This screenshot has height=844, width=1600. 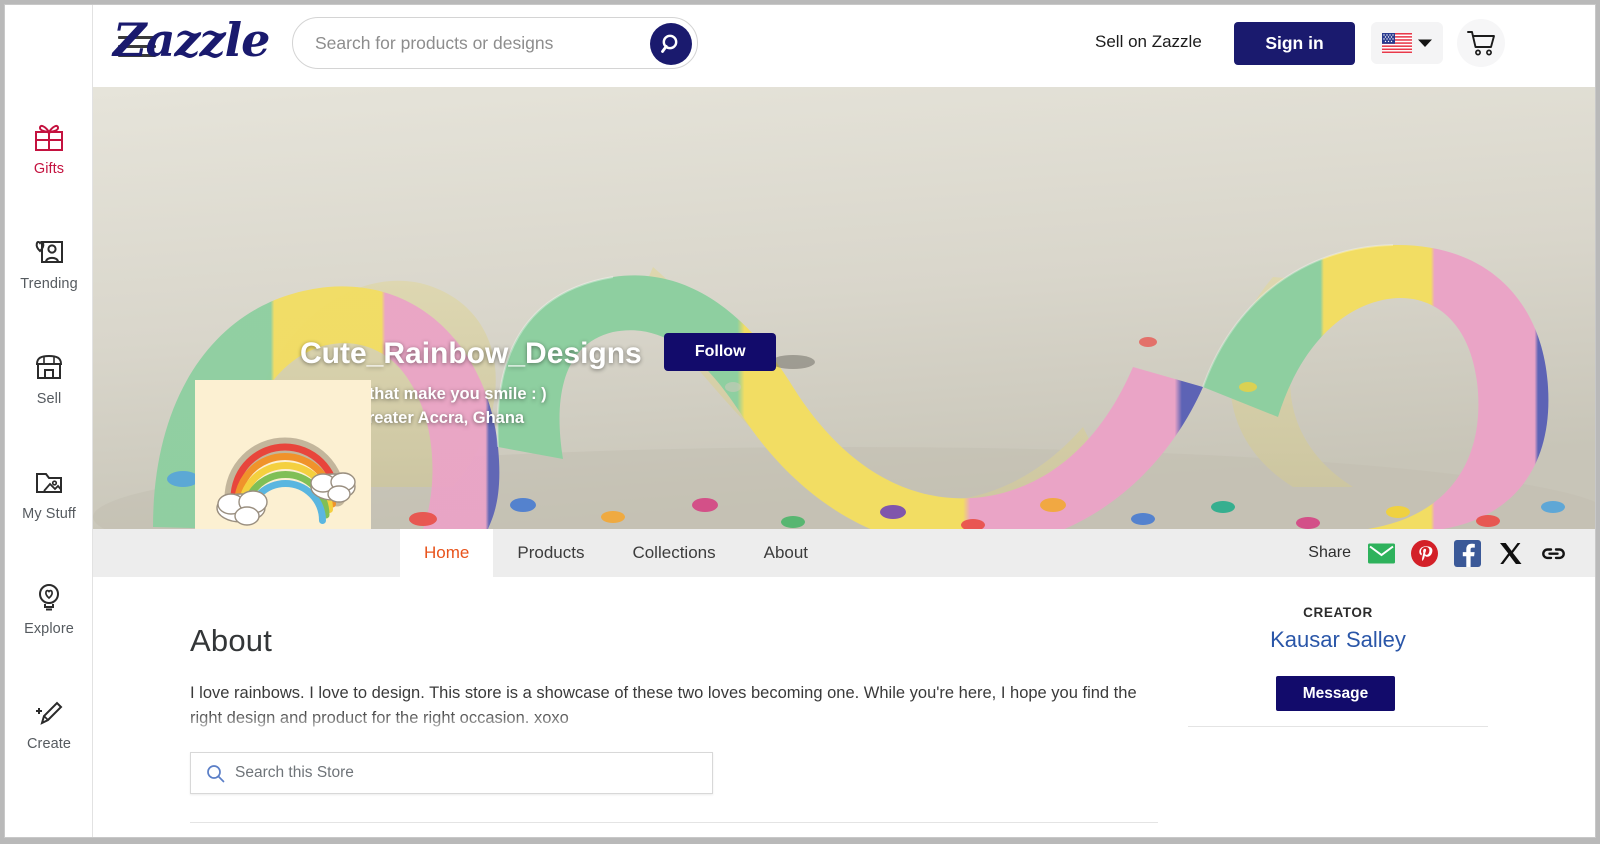 What do you see at coordinates (1338, 726) in the screenshot?
I see `creator-panel-divider` at bounding box center [1338, 726].